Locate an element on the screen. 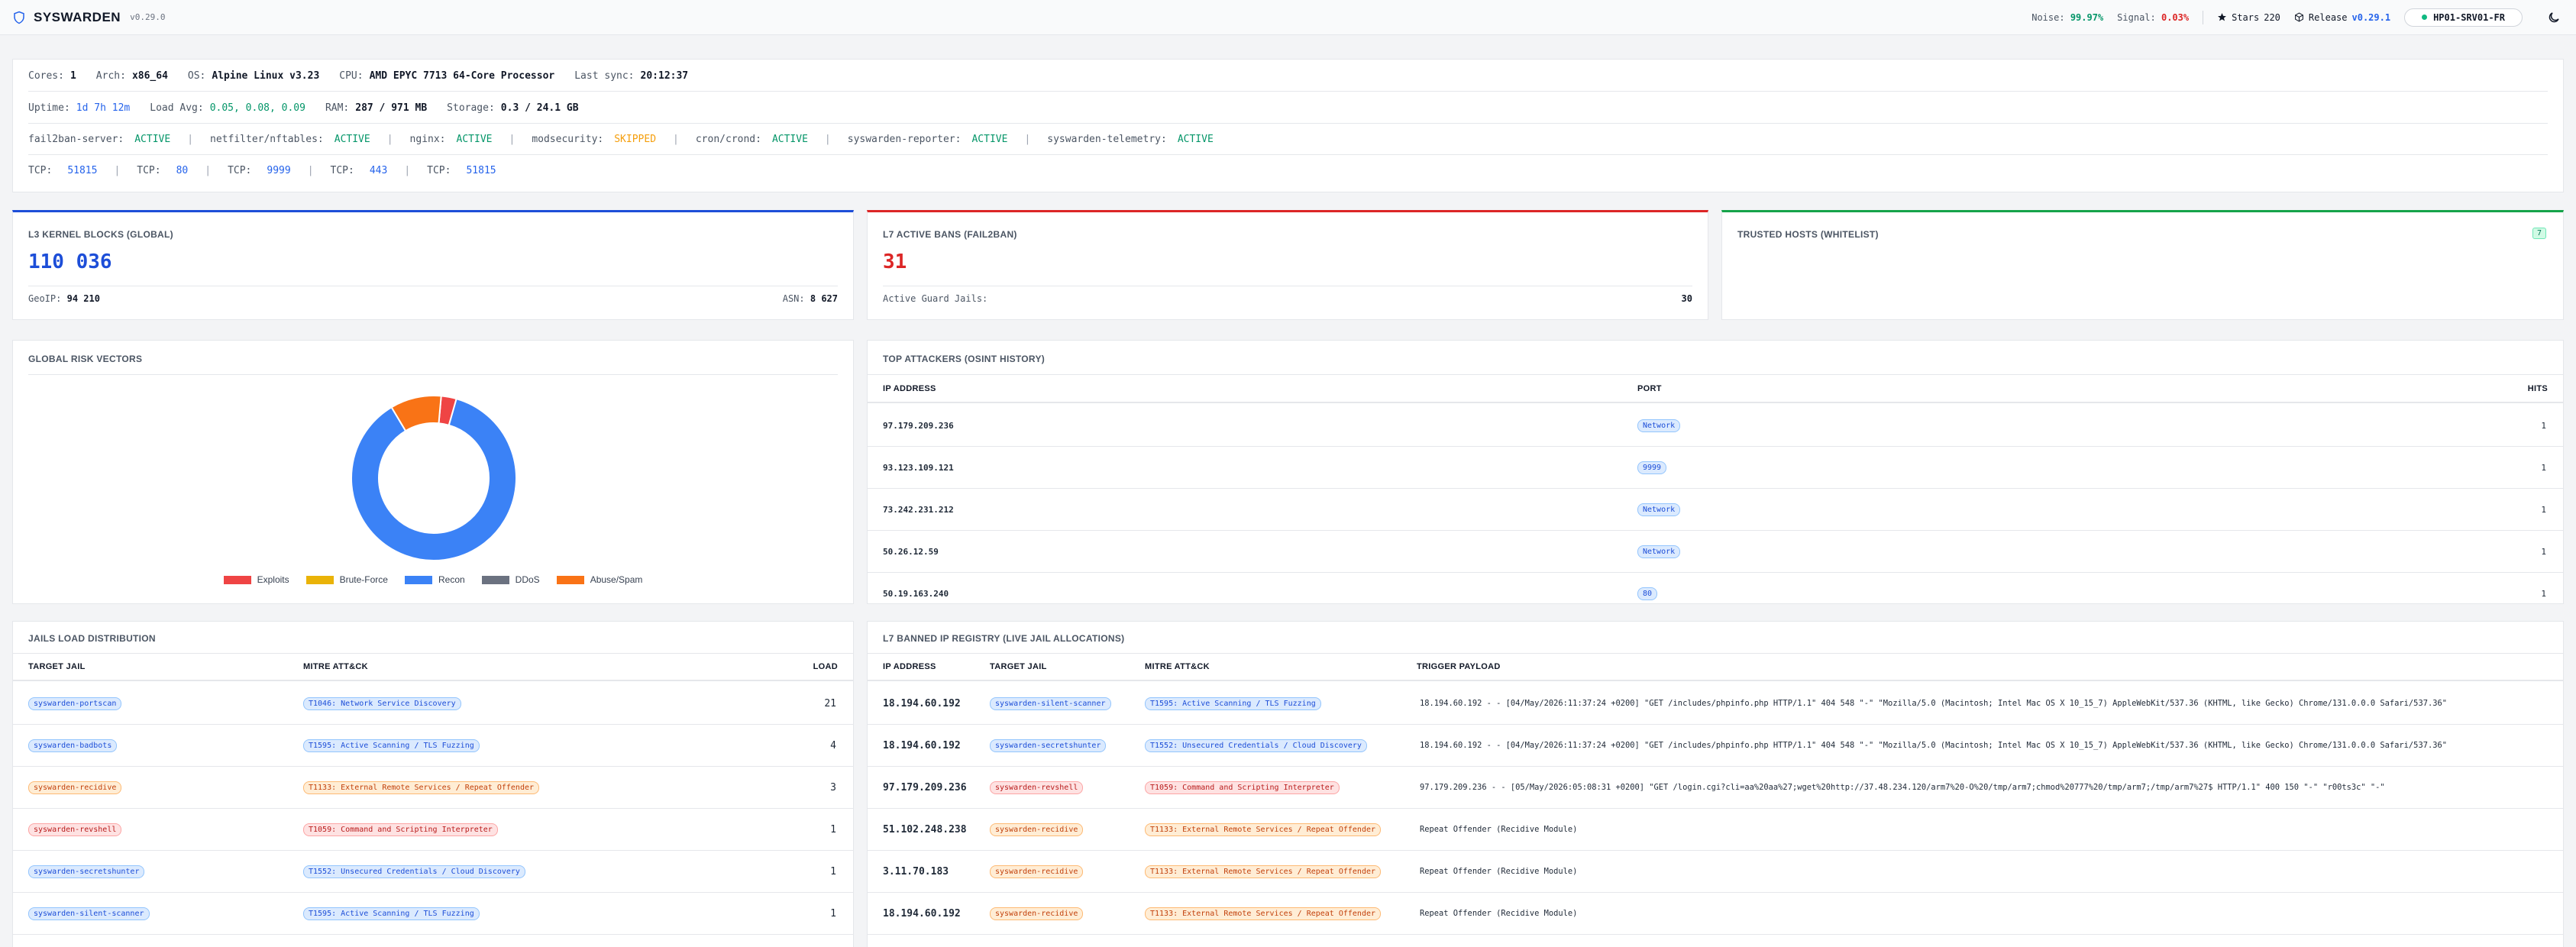 The height and width of the screenshot is (947, 2576). host-name: HP01-SRV01-FR is located at coordinates (2469, 17).